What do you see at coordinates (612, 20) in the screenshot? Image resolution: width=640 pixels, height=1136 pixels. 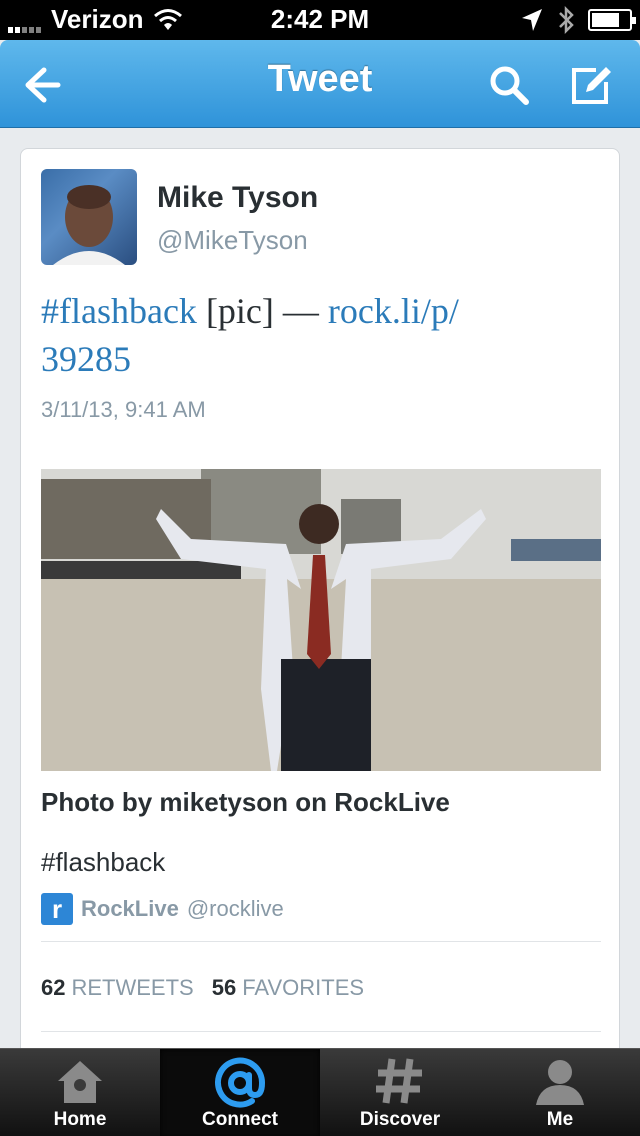 I see `battery-icon` at bounding box center [612, 20].